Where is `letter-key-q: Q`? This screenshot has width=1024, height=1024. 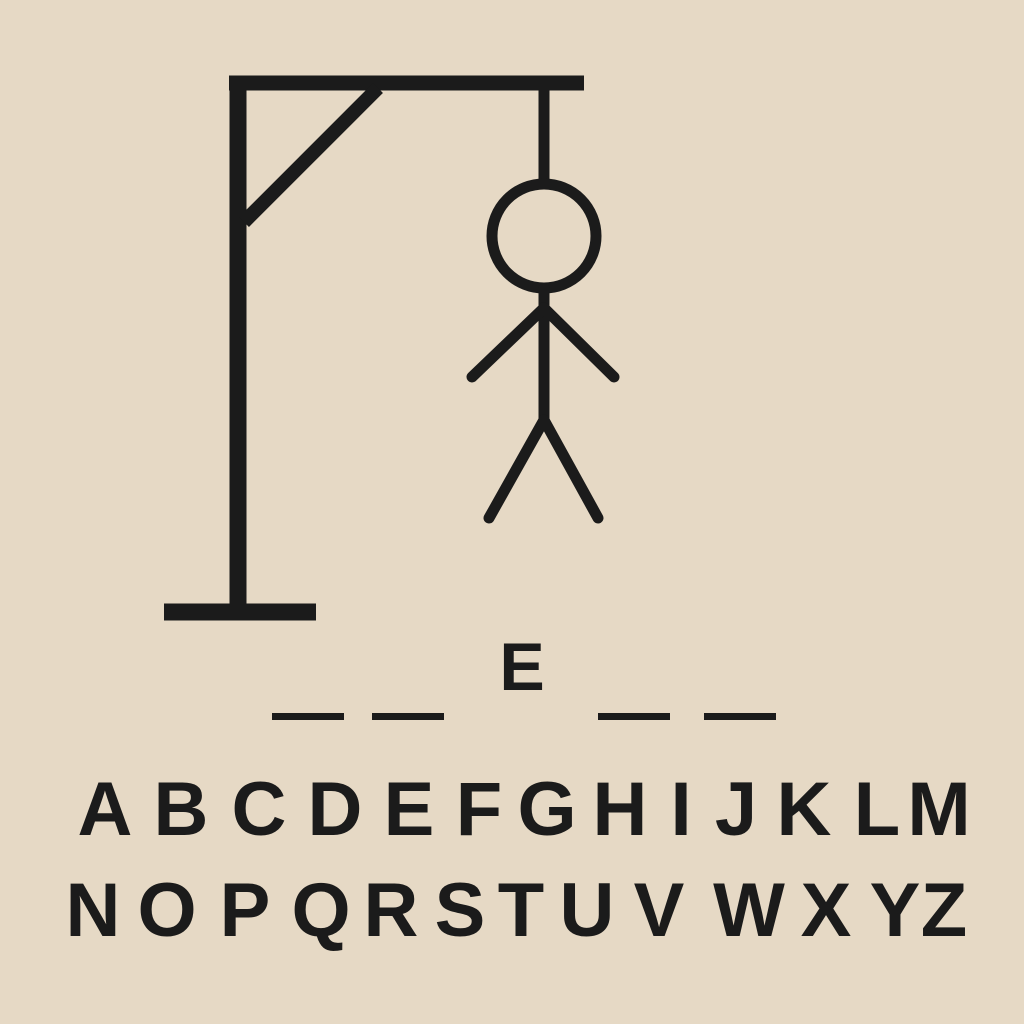
letter-key-q: Q is located at coordinates (321, 911).